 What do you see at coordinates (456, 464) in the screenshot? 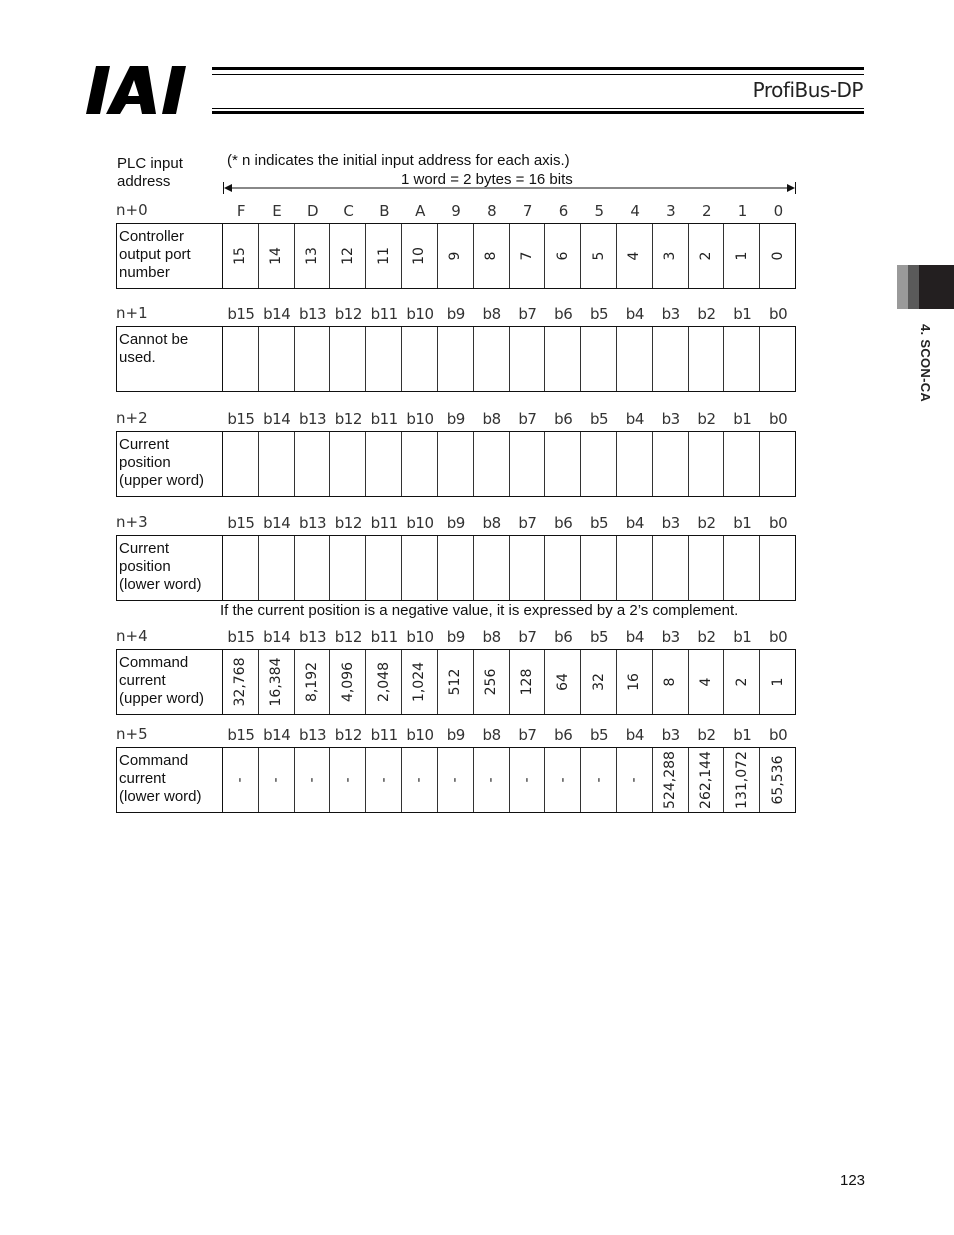
I see `bit-table: Current position (upper word)` at bounding box center [456, 464].